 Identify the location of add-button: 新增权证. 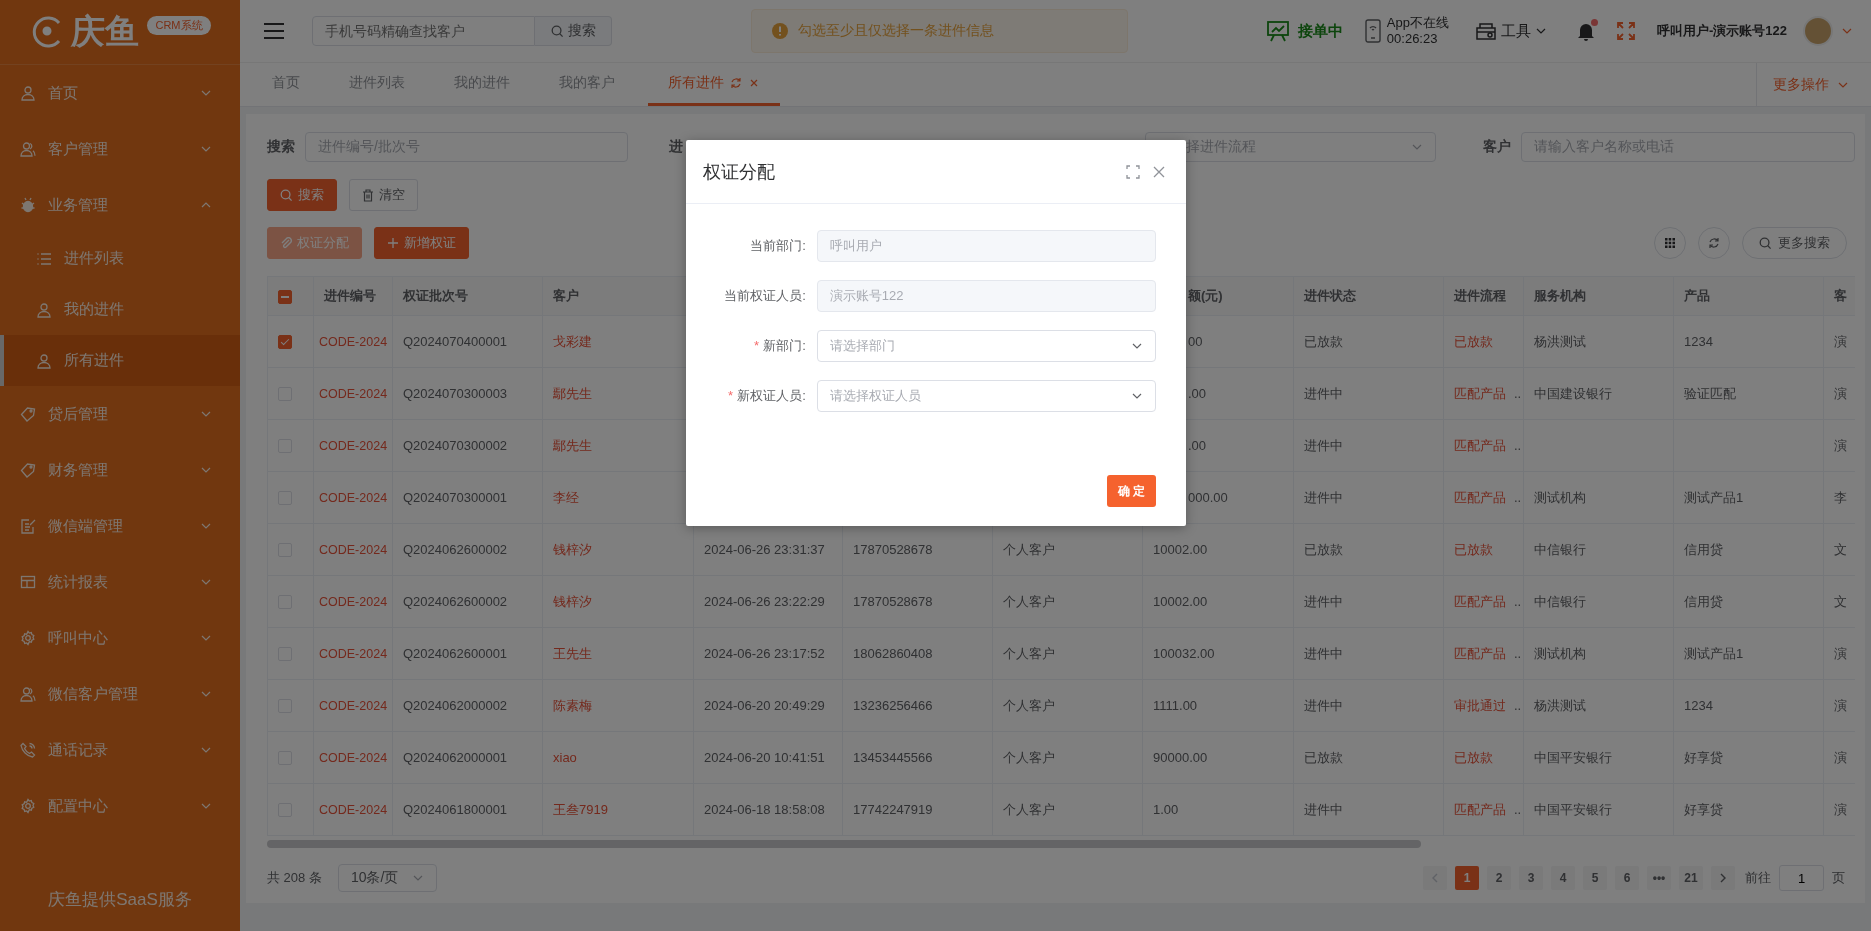
(421, 243).